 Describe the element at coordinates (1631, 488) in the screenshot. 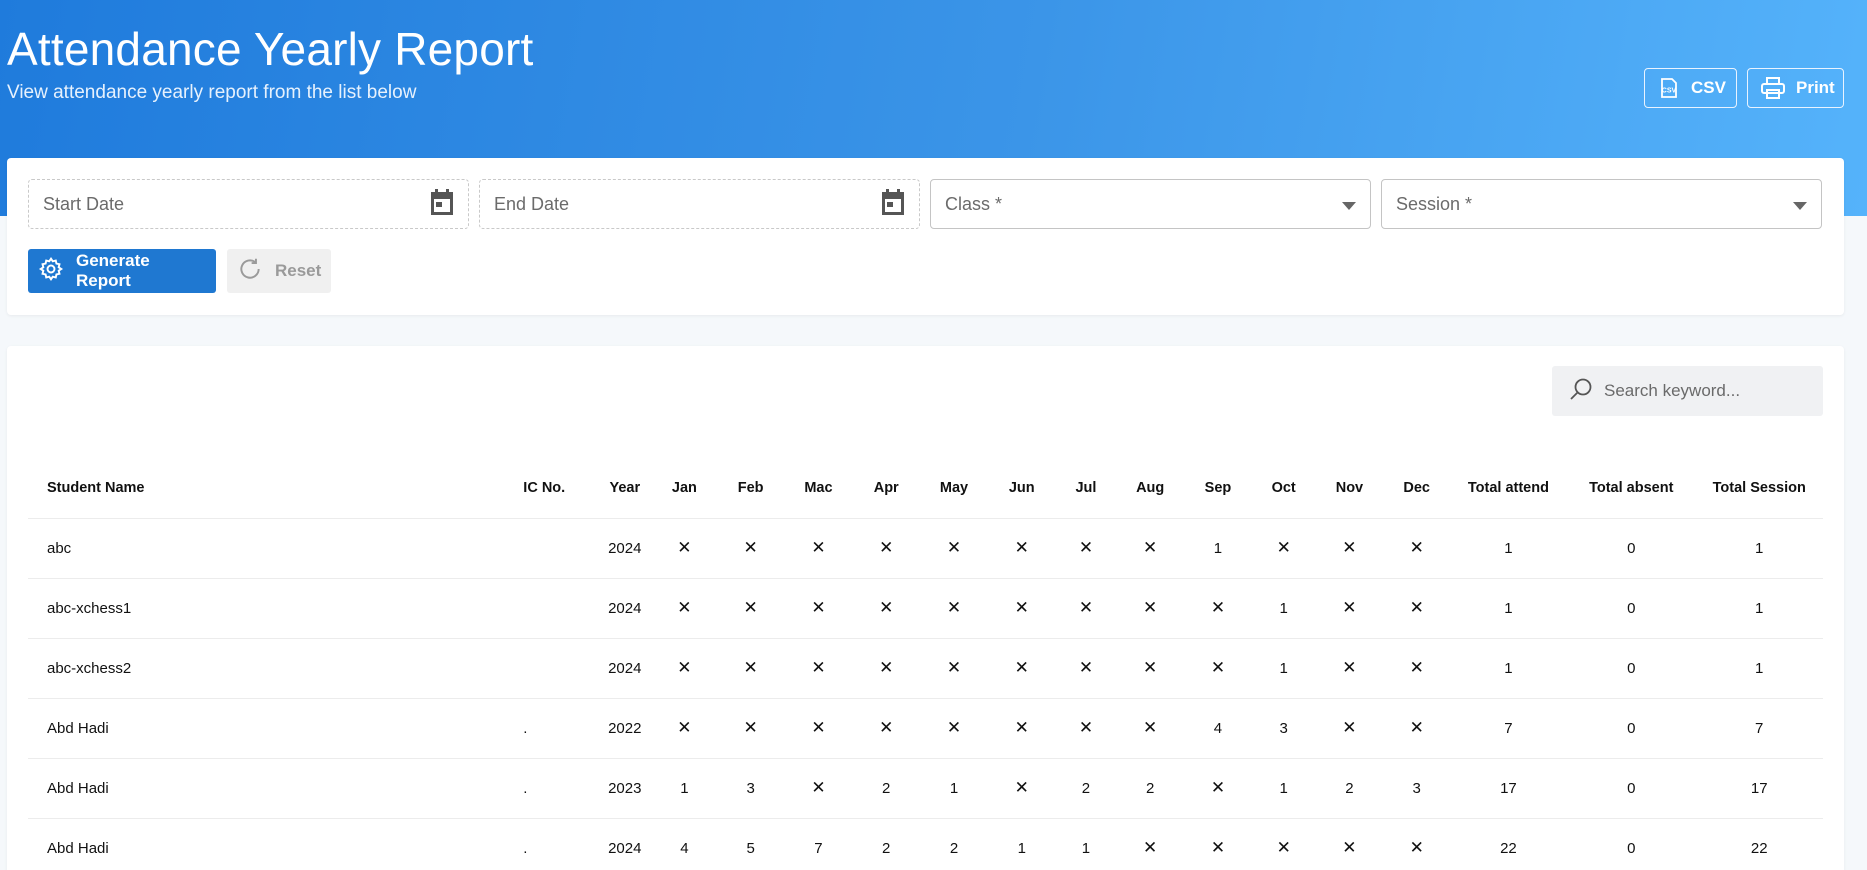

I see `column-header: Total absent` at that location.